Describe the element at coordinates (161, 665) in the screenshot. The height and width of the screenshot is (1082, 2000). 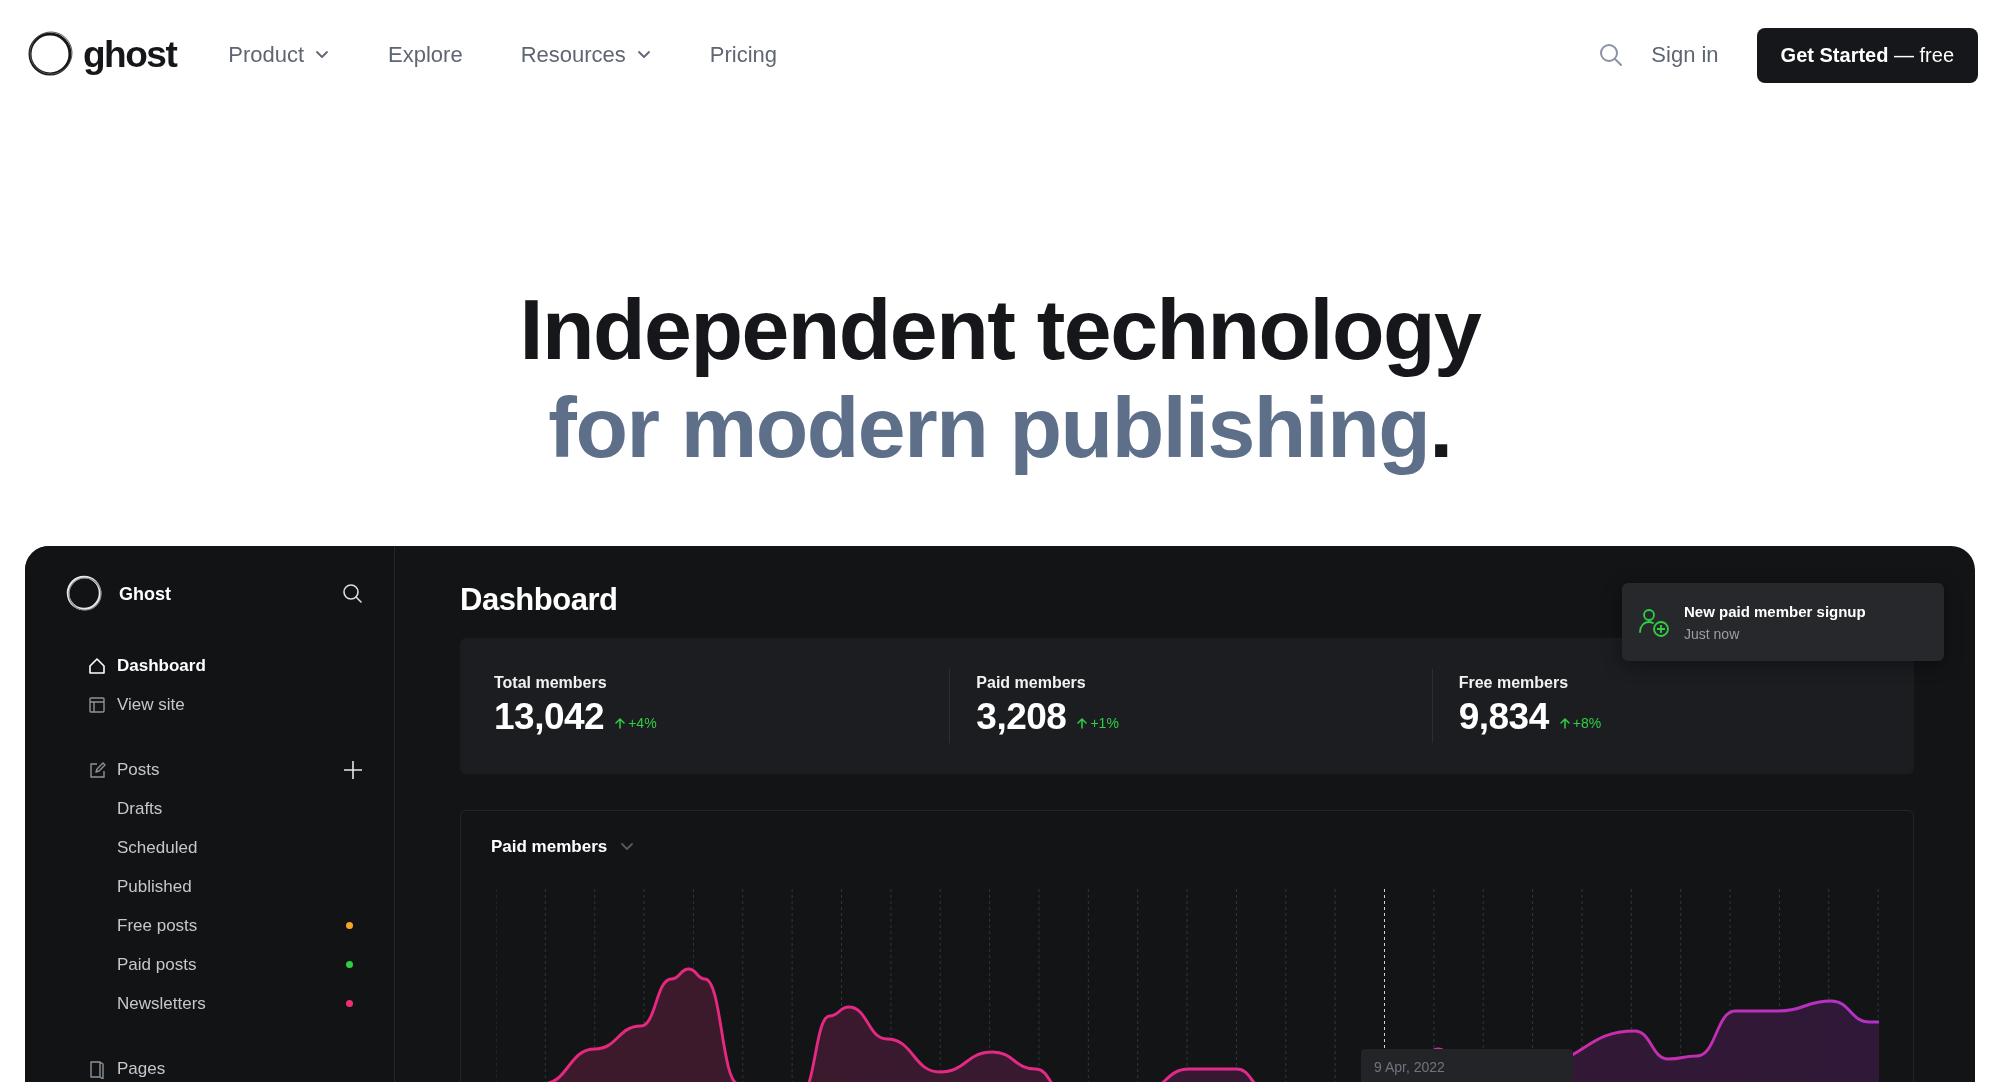
I see `sidebar-item: Dashboard` at that location.